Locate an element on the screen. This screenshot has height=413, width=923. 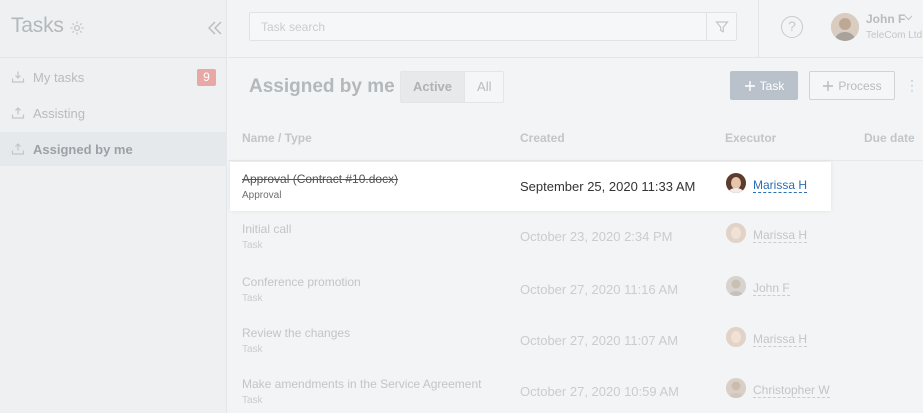
add-task-label: Task is located at coordinates (772, 85).